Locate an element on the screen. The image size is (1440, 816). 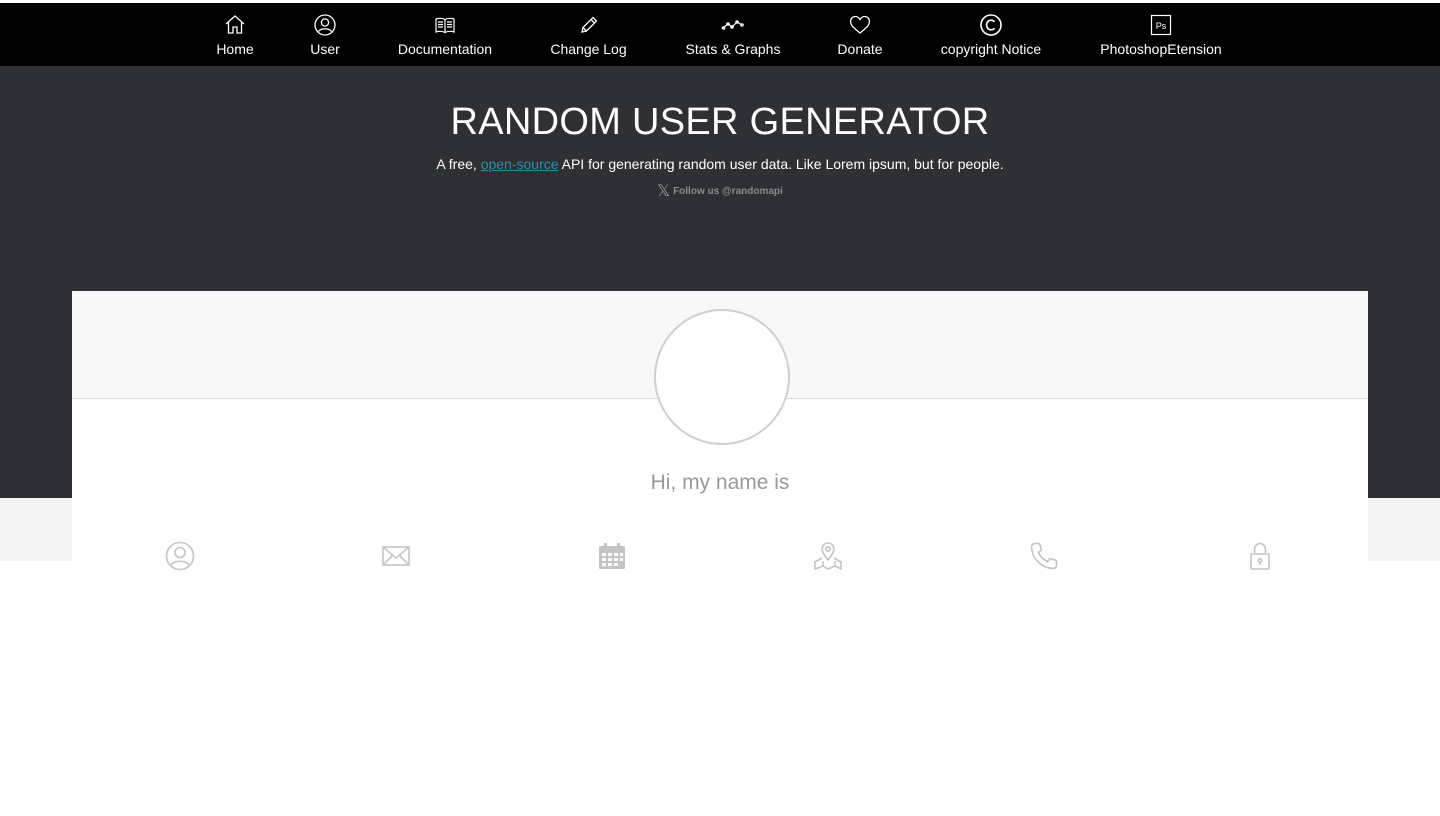
detail-user-icon is located at coordinates (180, 556).